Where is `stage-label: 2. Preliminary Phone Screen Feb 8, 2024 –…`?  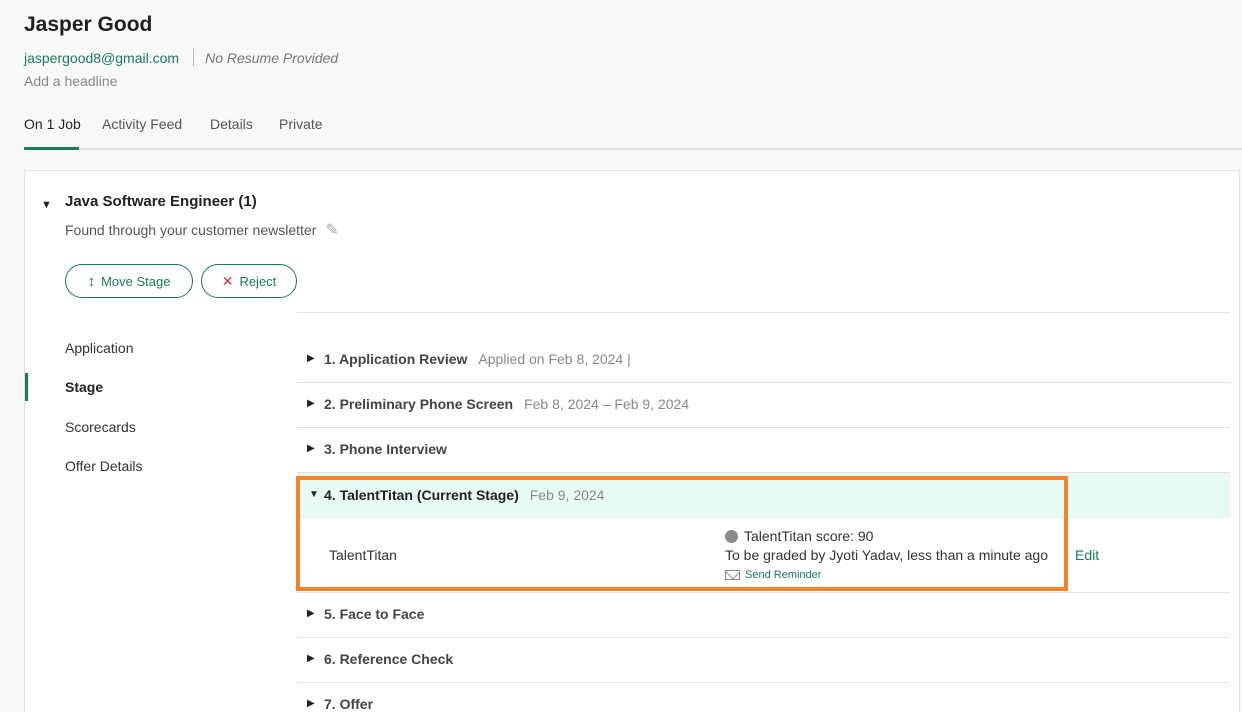
stage-label: 2. Preliminary Phone Screen Feb 8, 2024 –… is located at coordinates (507, 404).